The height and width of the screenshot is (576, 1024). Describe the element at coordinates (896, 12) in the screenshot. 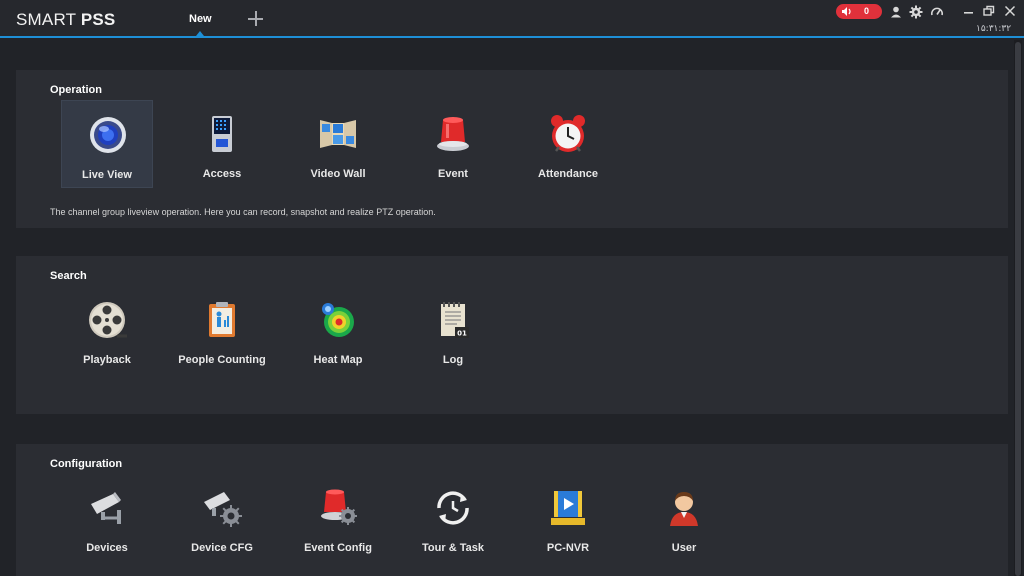

I see `user-icon` at that location.